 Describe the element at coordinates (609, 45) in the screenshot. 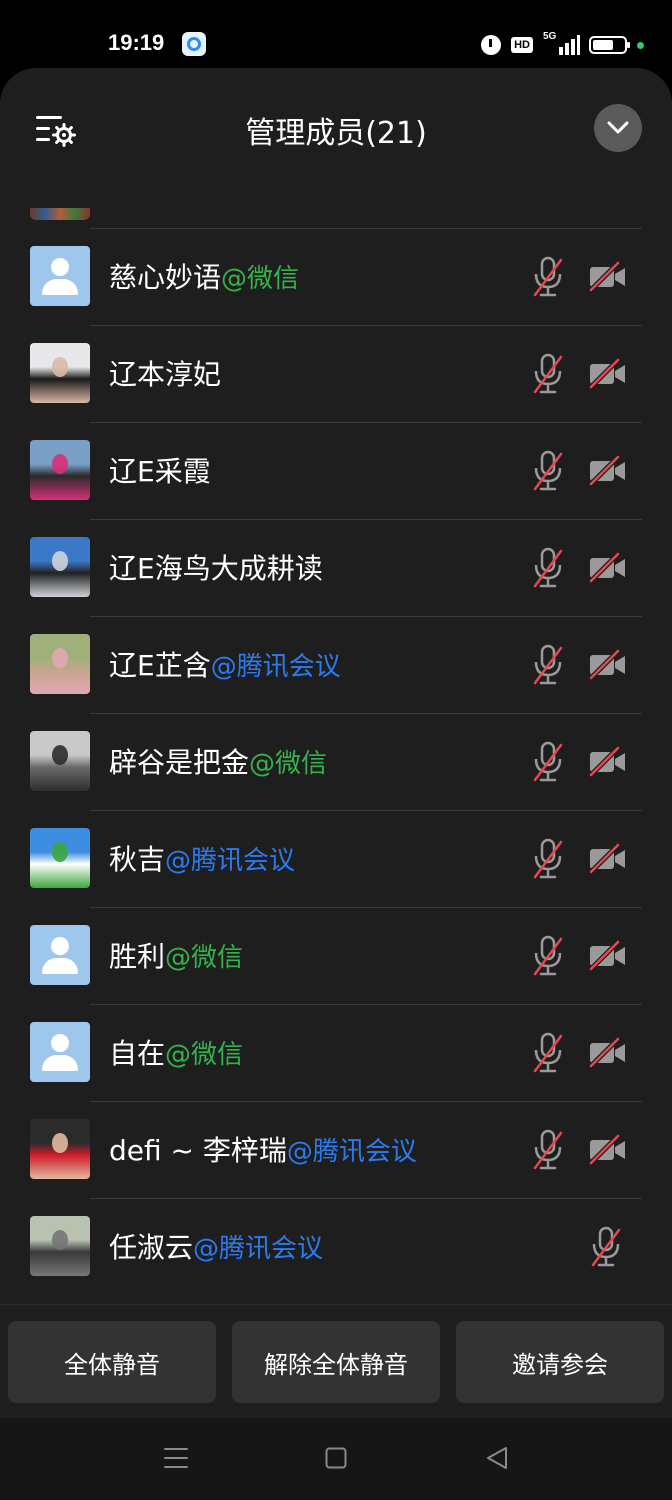

I see `battery-icon` at that location.